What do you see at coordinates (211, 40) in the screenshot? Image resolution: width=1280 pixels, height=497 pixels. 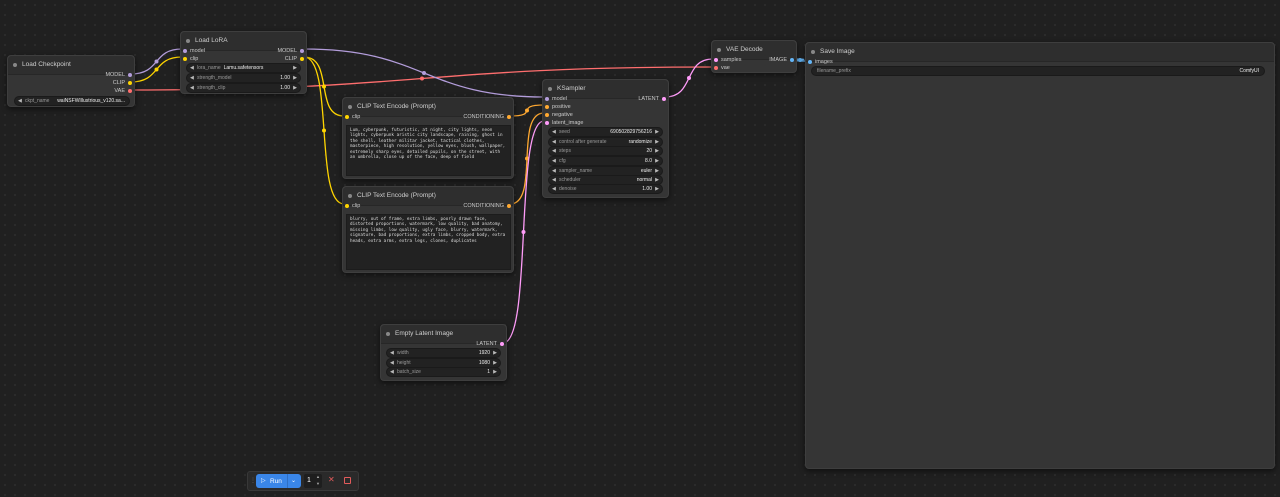 I see `node-title-text: Load LoRA` at bounding box center [211, 40].